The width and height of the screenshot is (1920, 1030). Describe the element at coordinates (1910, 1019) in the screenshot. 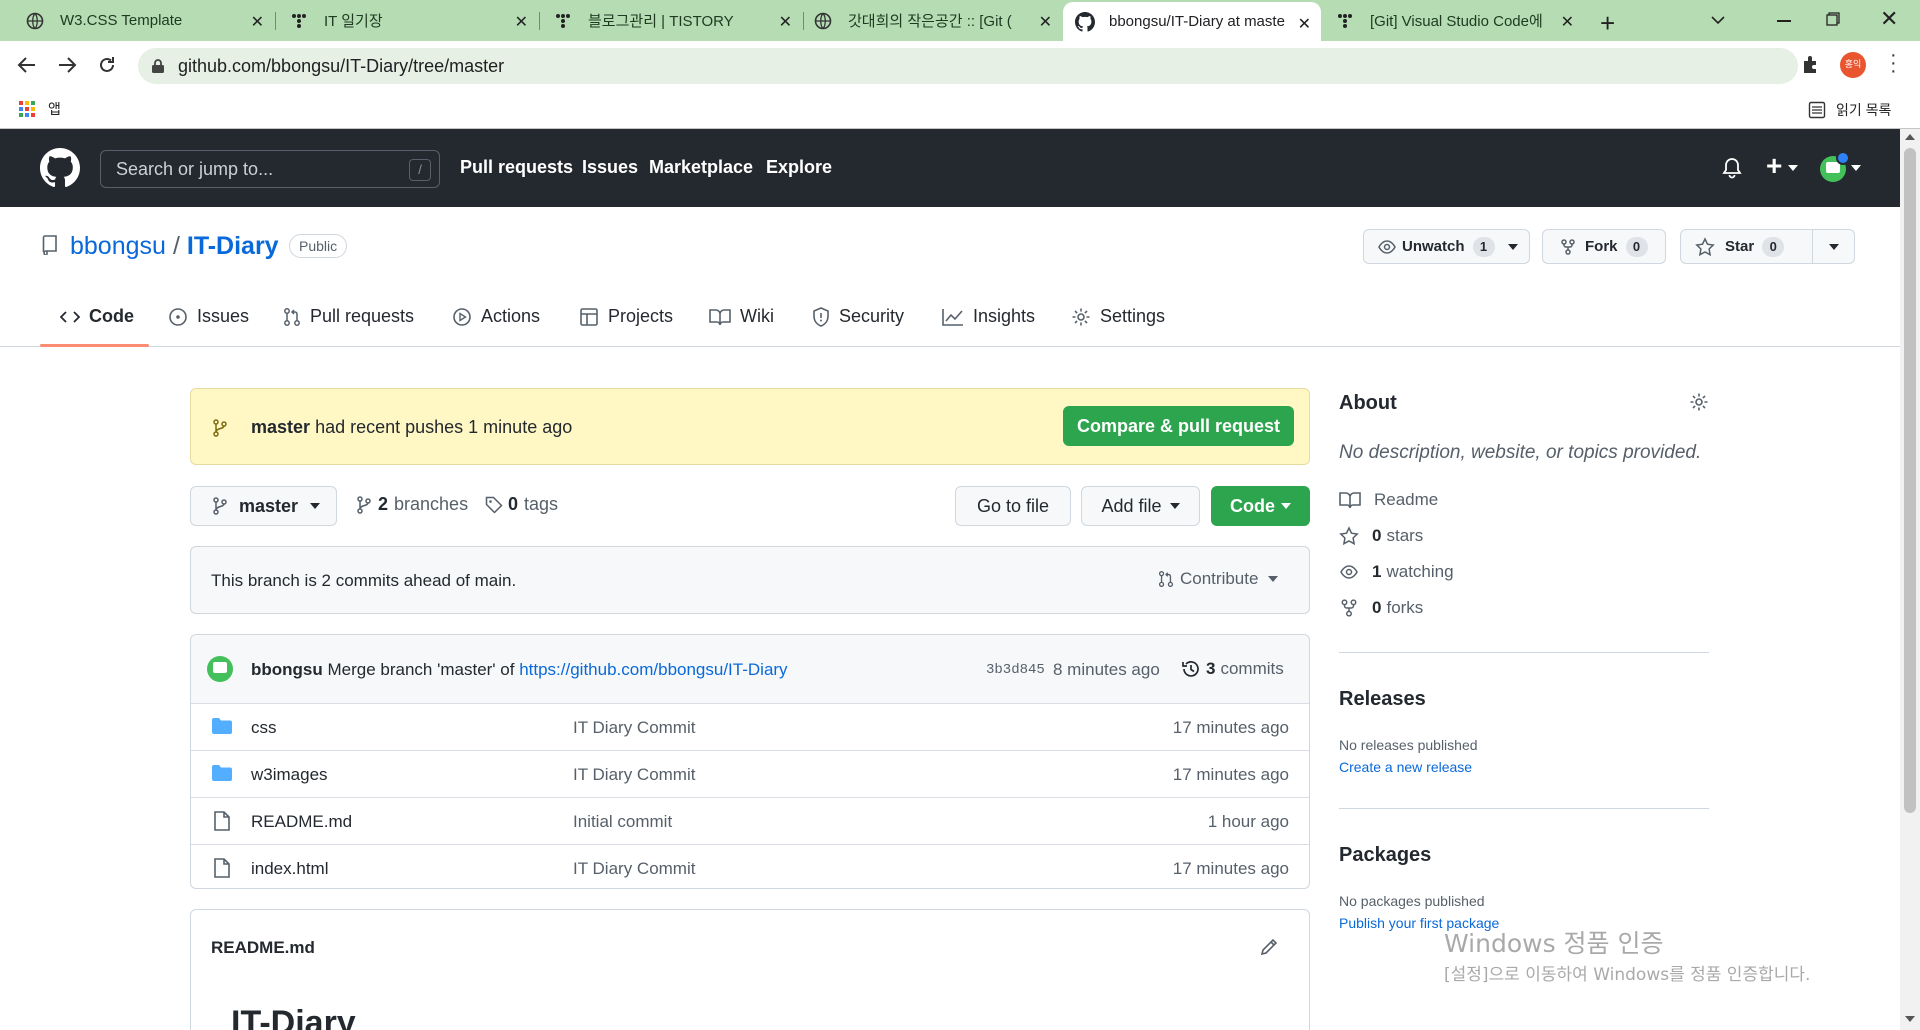

I see `scroll-down-arrow-icon` at that location.